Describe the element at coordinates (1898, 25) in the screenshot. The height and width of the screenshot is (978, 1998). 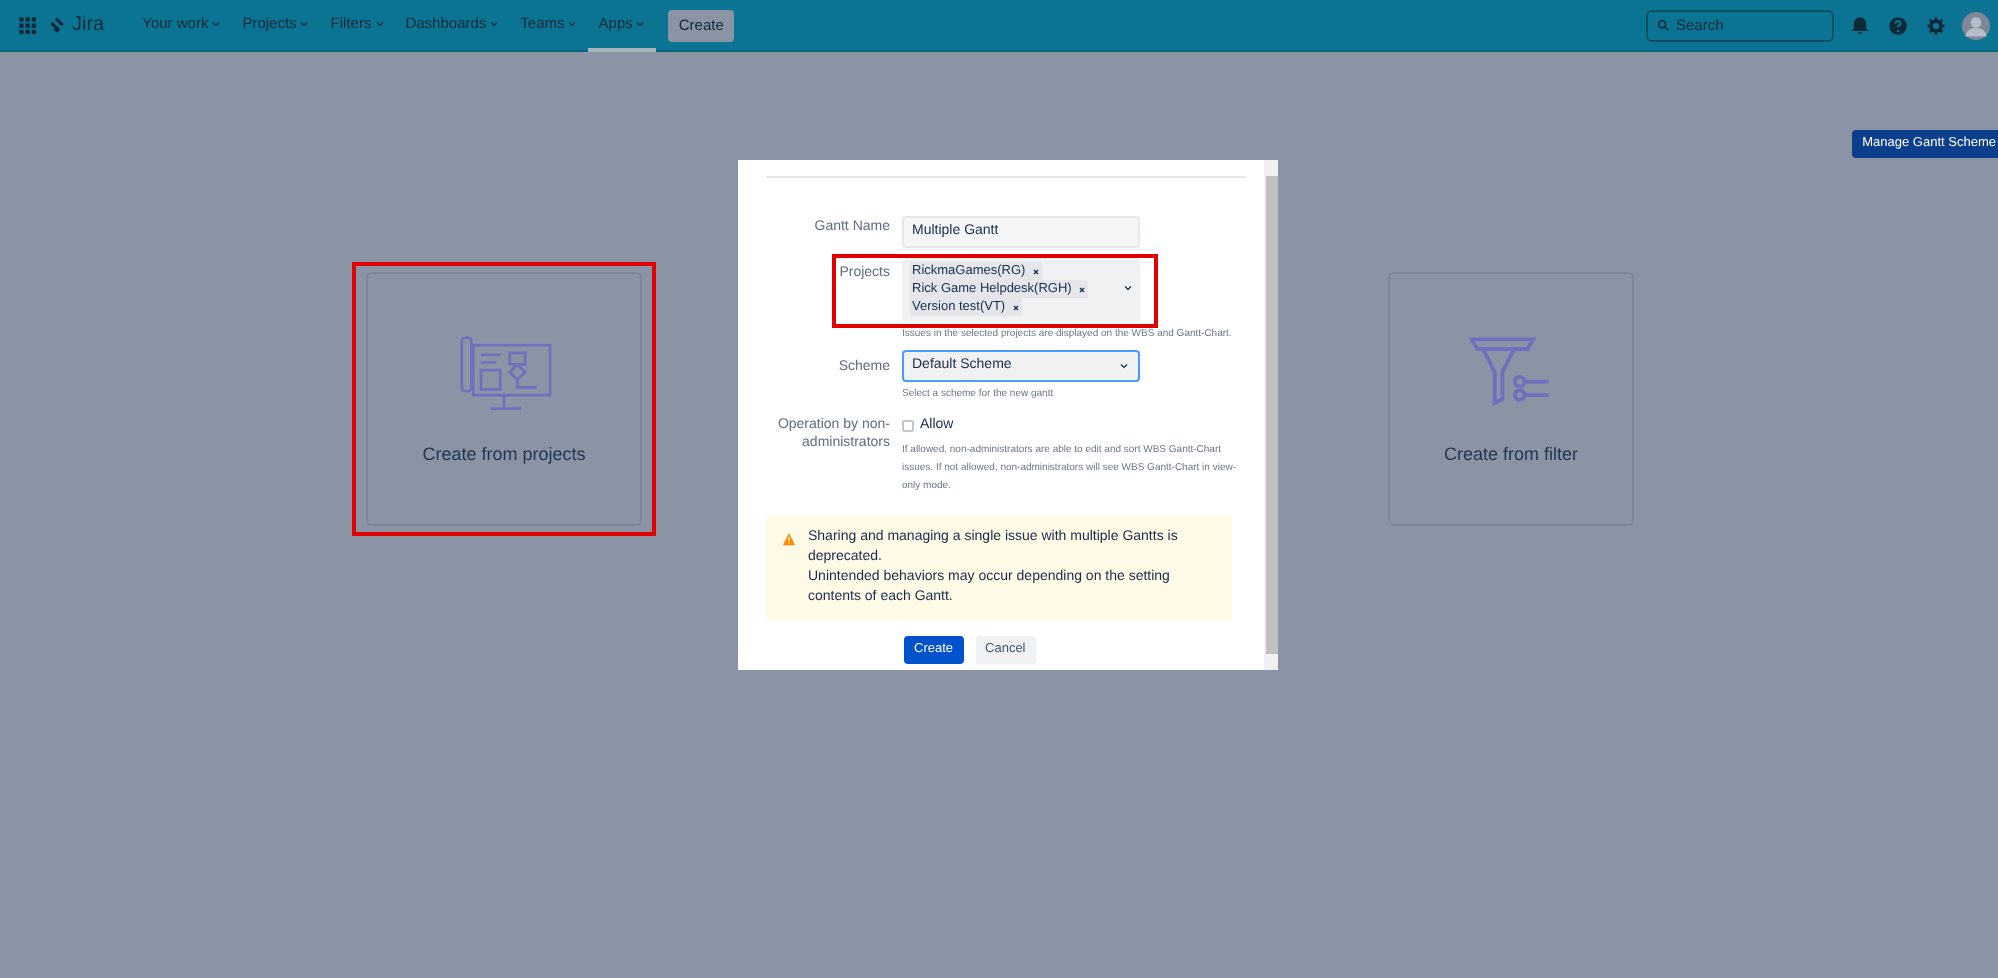
I see `help-icon` at that location.